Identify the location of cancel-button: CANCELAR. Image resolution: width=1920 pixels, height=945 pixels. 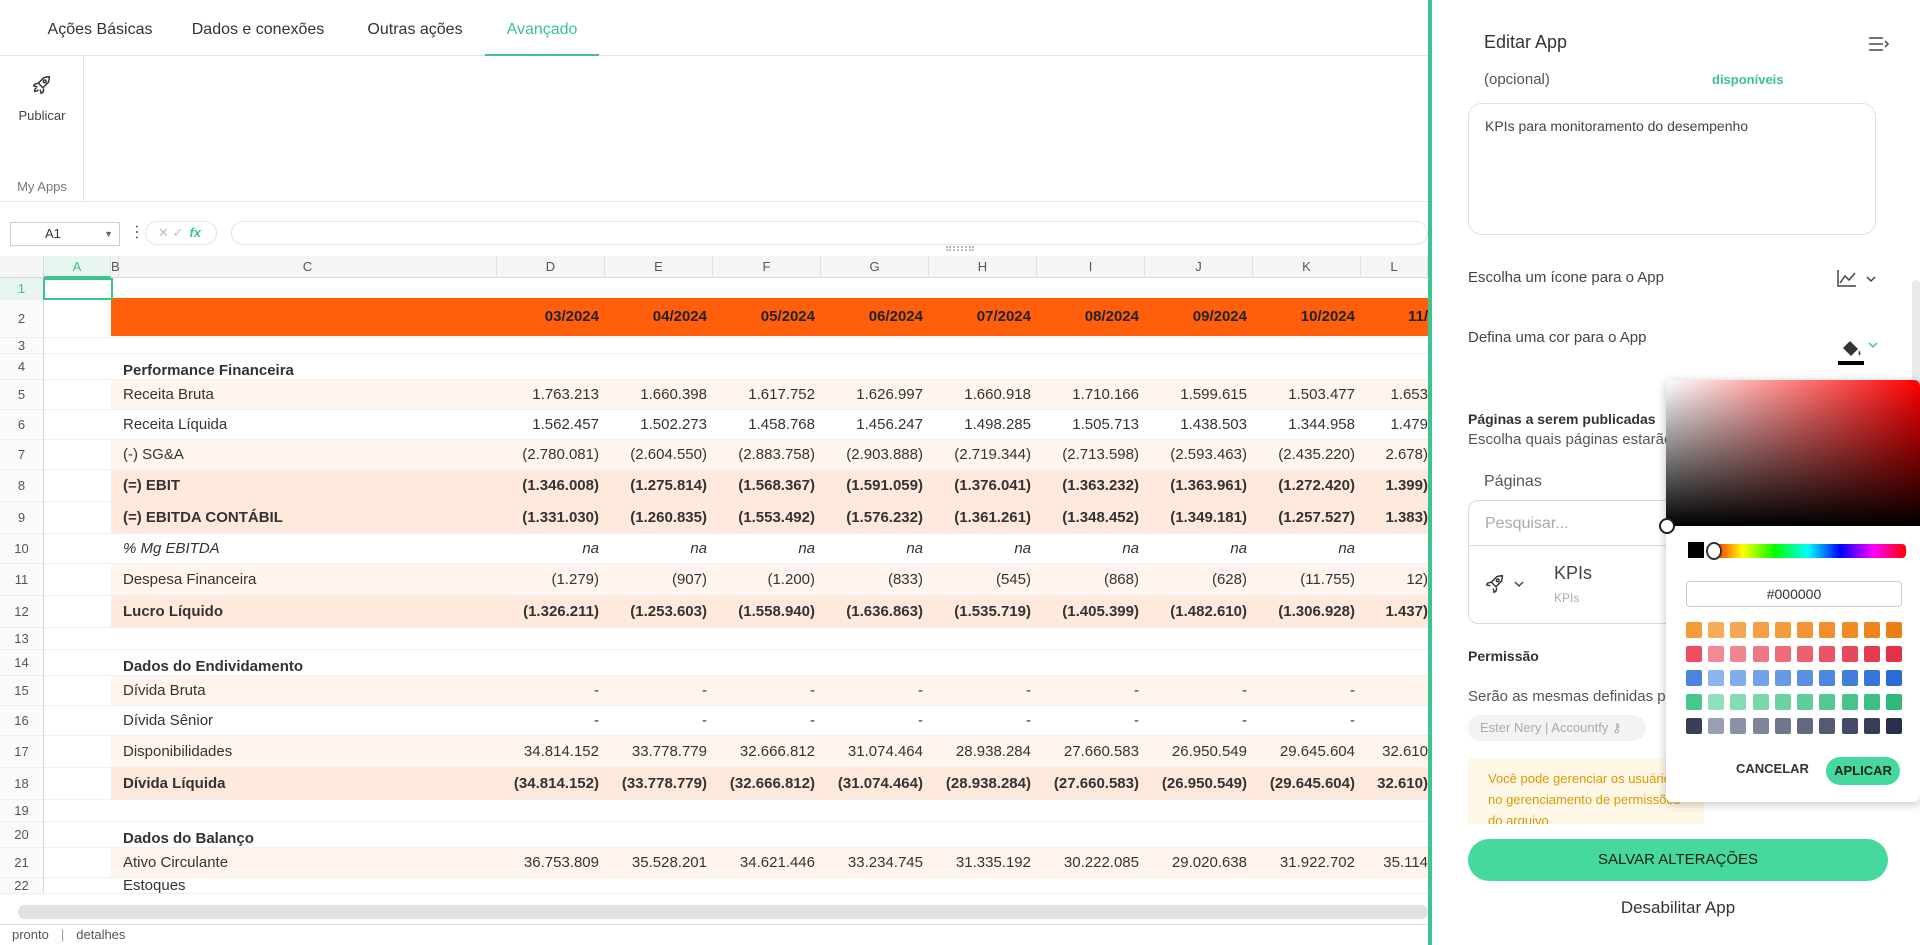
(1772, 768).